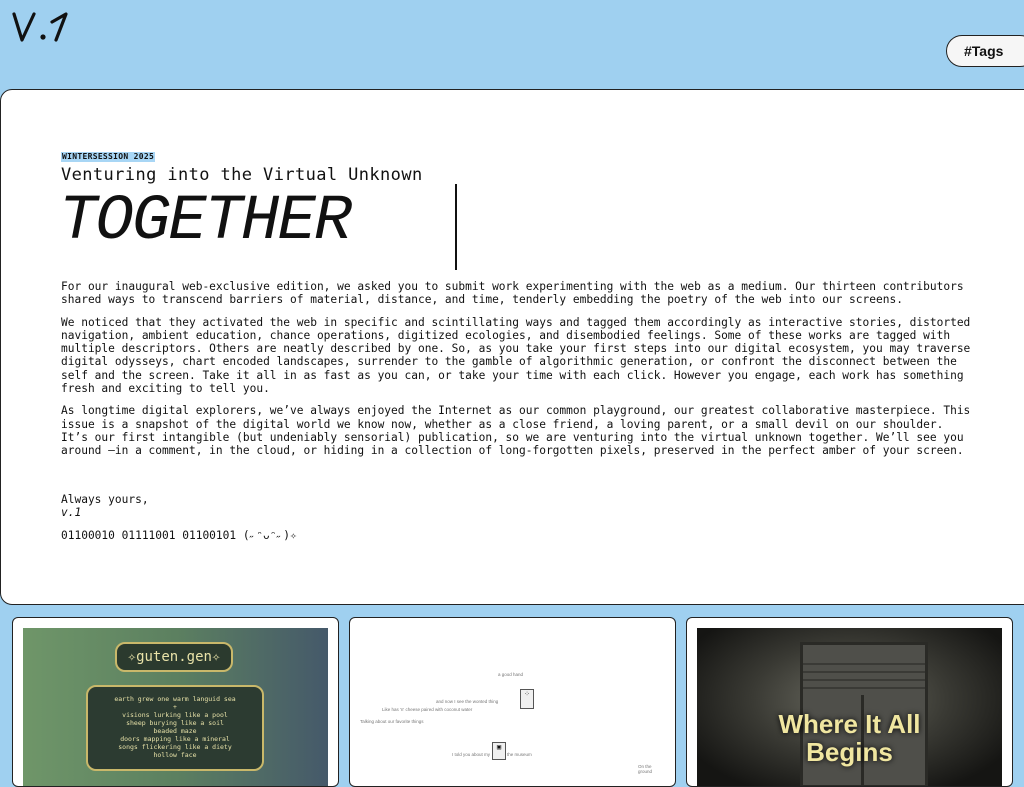 The width and height of the screenshot is (1024, 787). What do you see at coordinates (179, 535) in the screenshot?
I see `binary-message: 01100010 01111001 01100101 (˶ᵔᴗᵔ˶)✧` at bounding box center [179, 535].